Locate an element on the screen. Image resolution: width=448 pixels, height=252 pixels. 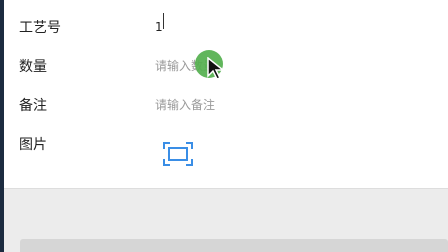
quantity-label: 数量 is located at coordinates (33, 67).